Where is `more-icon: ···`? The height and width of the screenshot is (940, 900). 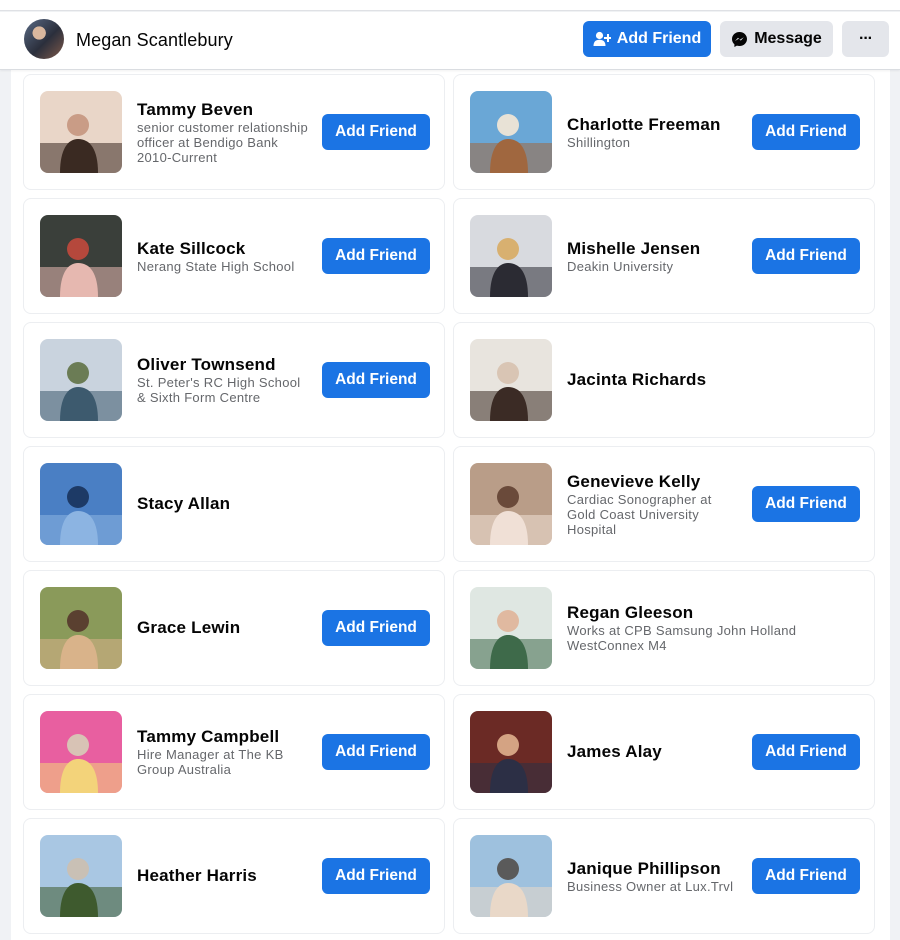
more-icon: ··· is located at coordinates (866, 38).